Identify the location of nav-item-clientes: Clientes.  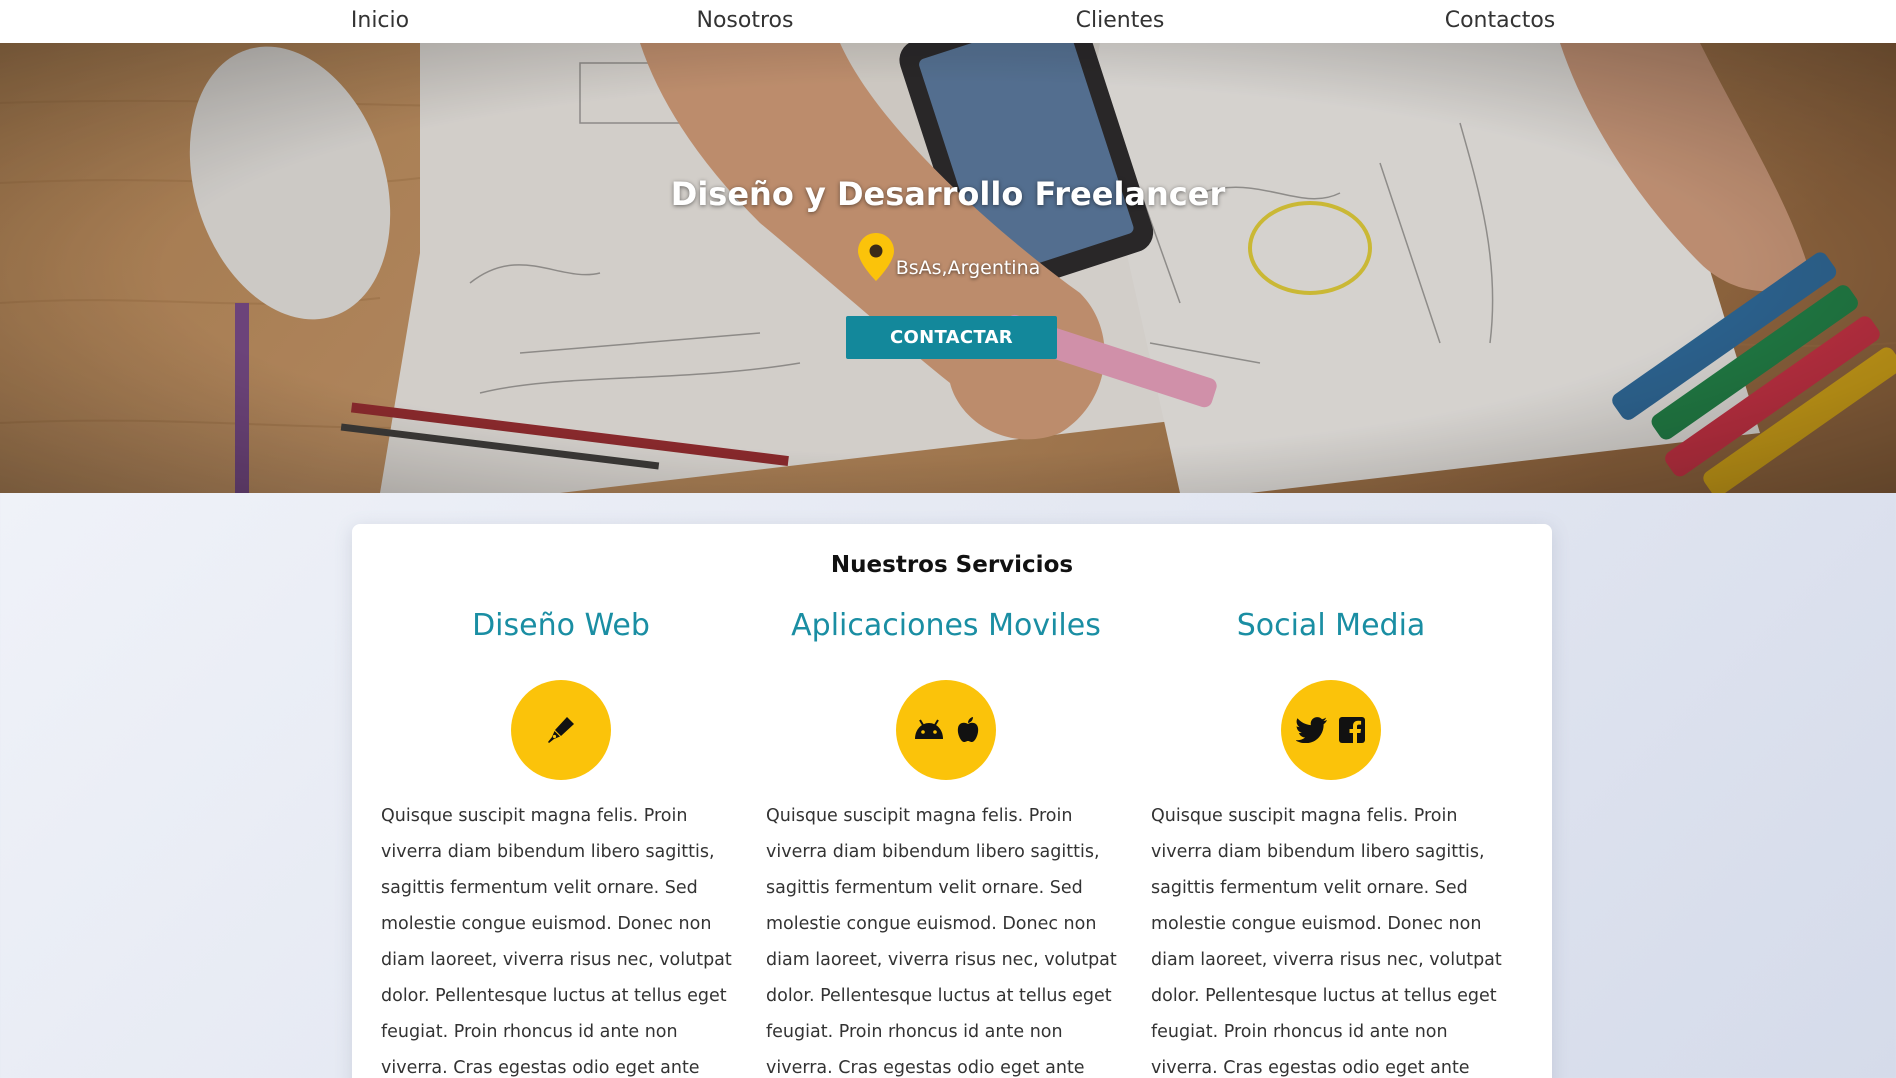
(1120, 21).